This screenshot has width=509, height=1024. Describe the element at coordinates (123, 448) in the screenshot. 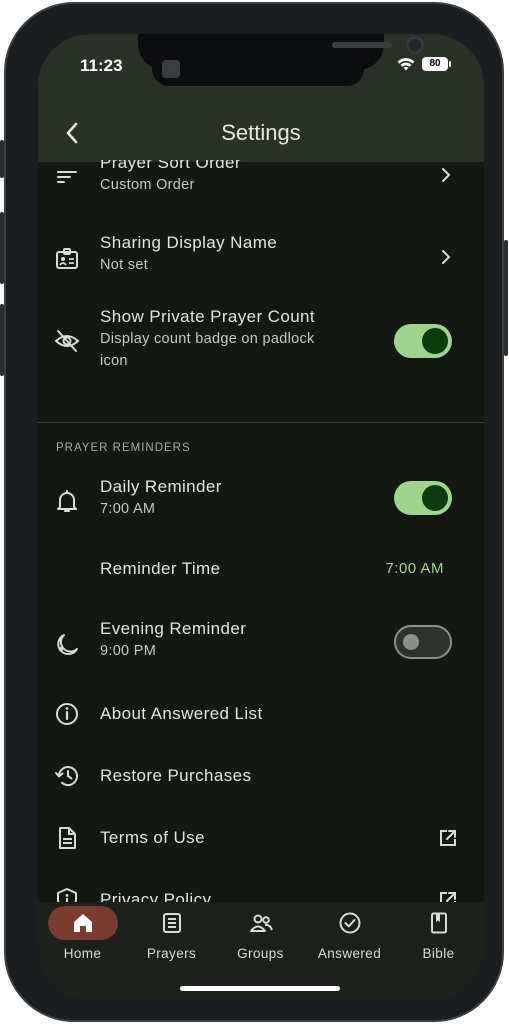

I see `section-header-reminders: PRAYER REMINDERS` at that location.